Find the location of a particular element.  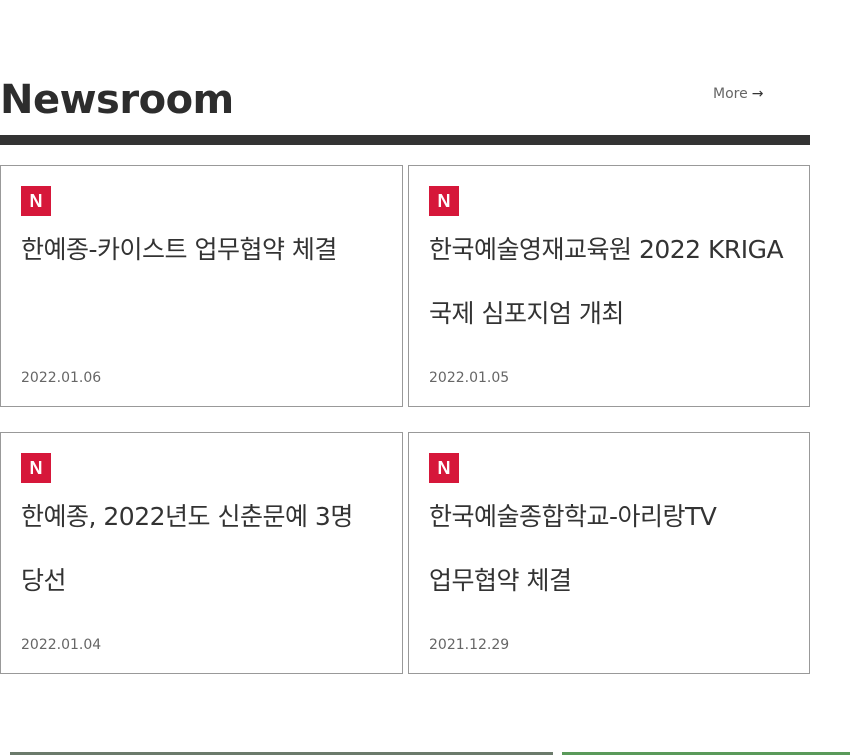

more-link: More → is located at coordinates (738, 94).